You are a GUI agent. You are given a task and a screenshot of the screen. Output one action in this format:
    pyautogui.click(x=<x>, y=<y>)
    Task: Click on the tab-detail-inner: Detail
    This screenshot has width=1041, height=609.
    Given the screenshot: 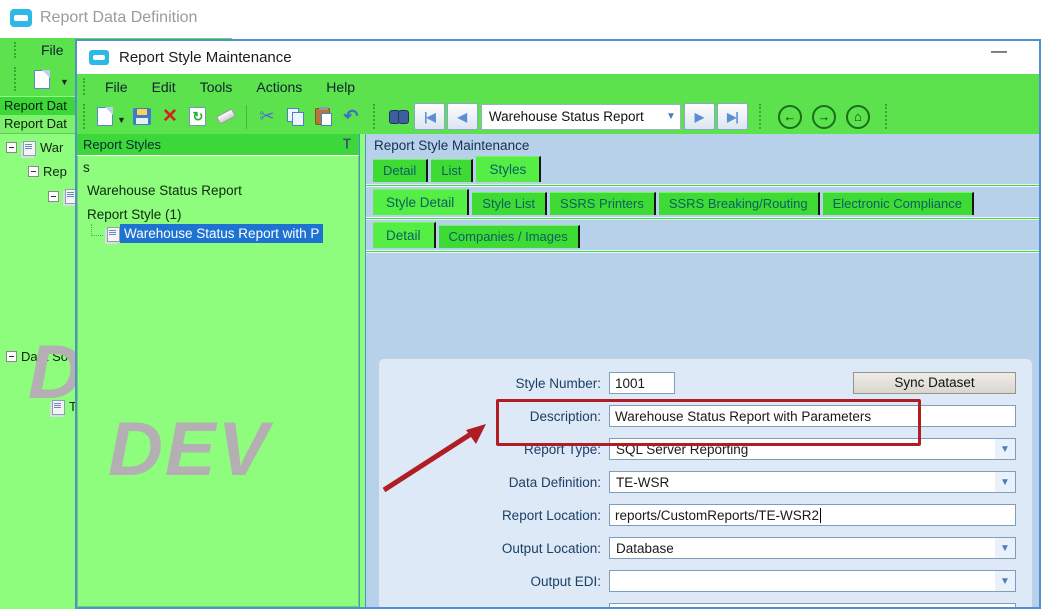 What is the action you would take?
    pyautogui.click(x=404, y=235)
    